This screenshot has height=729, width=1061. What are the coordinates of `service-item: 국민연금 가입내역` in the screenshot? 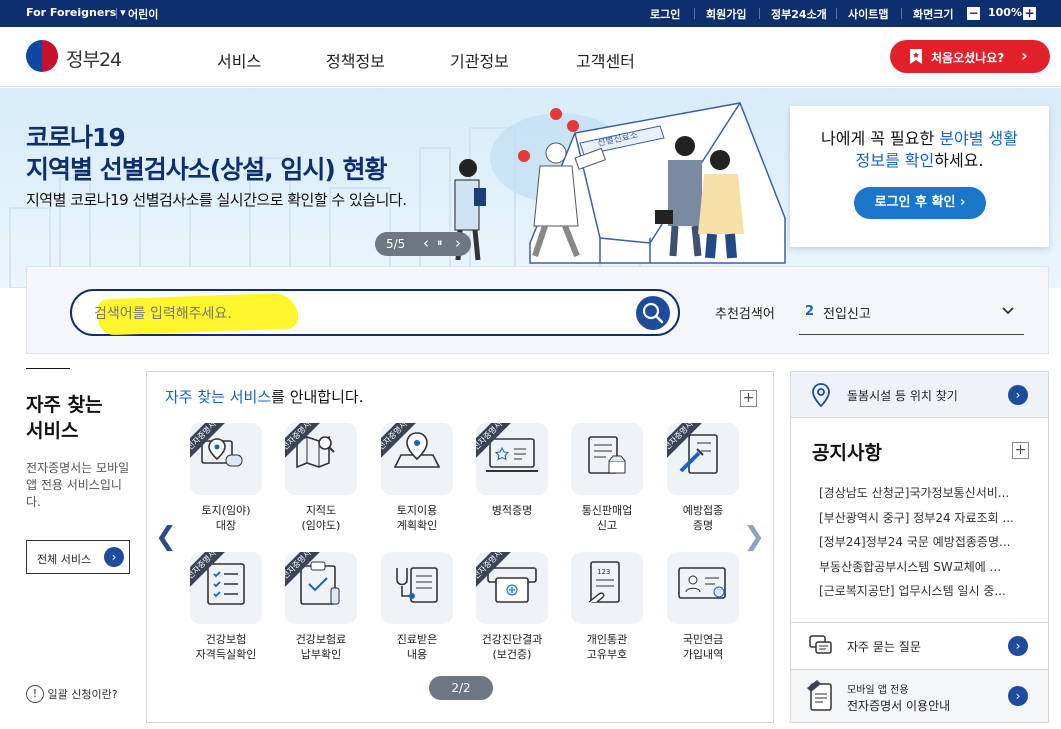 It's located at (703, 607).